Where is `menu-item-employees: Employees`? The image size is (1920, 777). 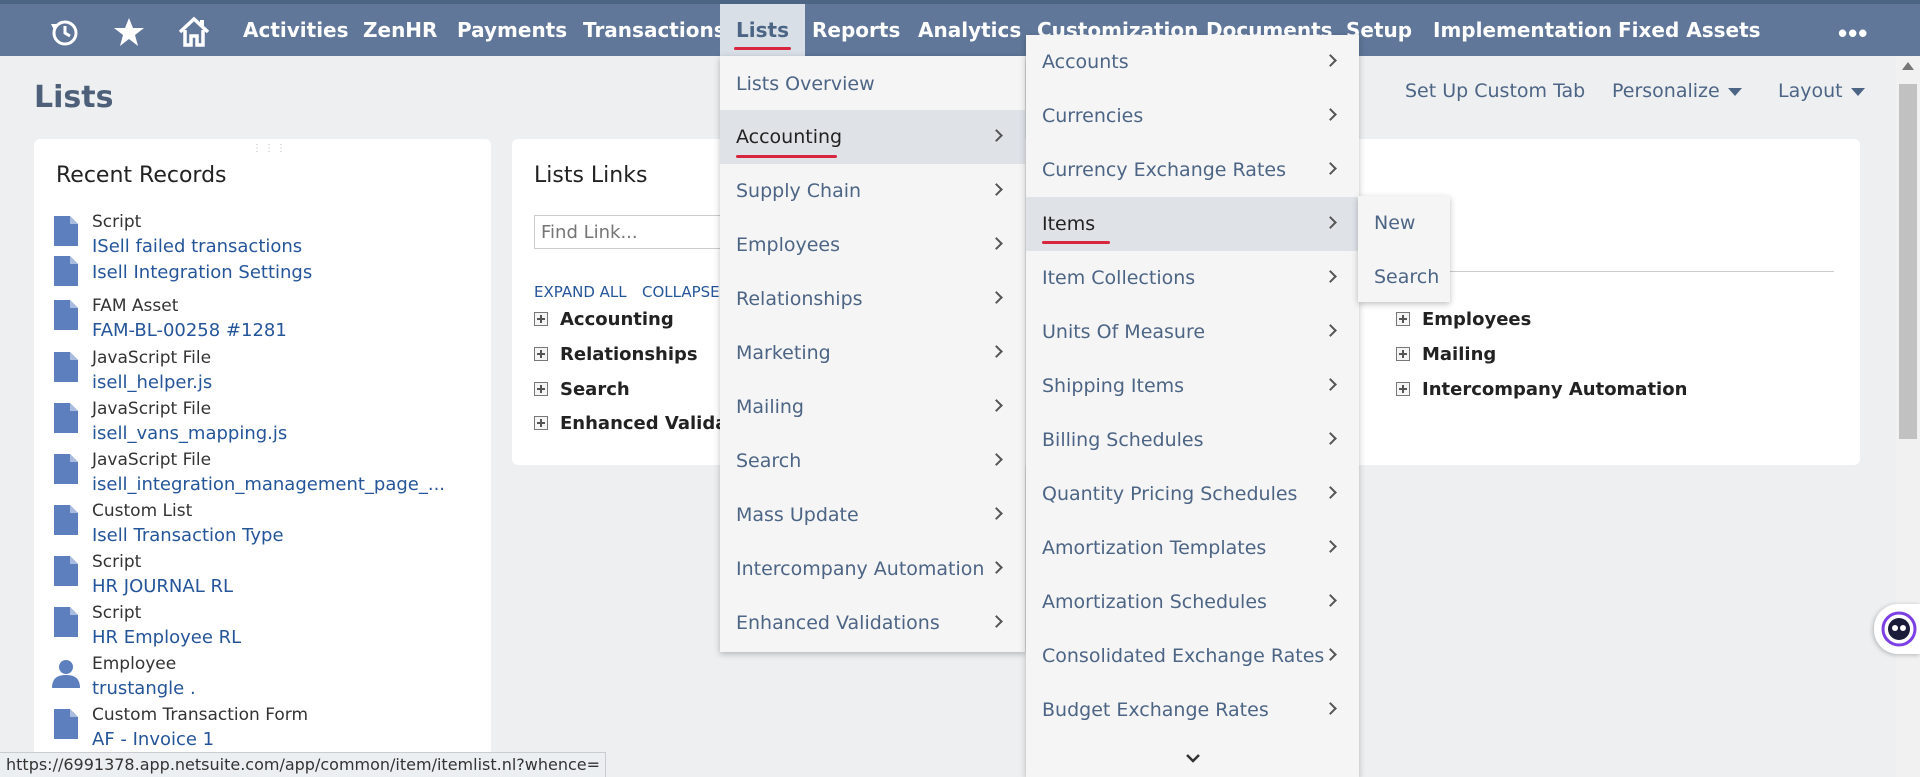 menu-item-employees: Employees is located at coordinates (872, 245).